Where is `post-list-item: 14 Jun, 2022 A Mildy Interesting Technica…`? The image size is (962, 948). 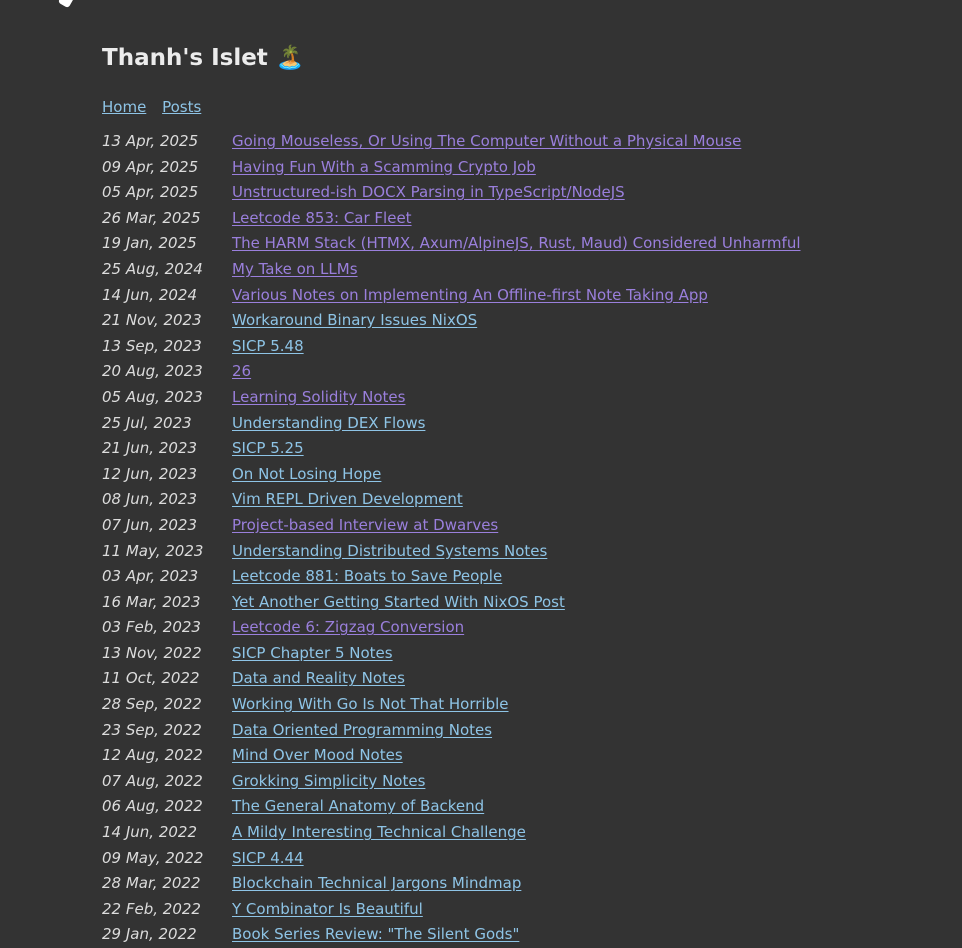 post-list-item: 14 Jun, 2022 A Mildy Interesting Technica… is located at coordinates (451, 833).